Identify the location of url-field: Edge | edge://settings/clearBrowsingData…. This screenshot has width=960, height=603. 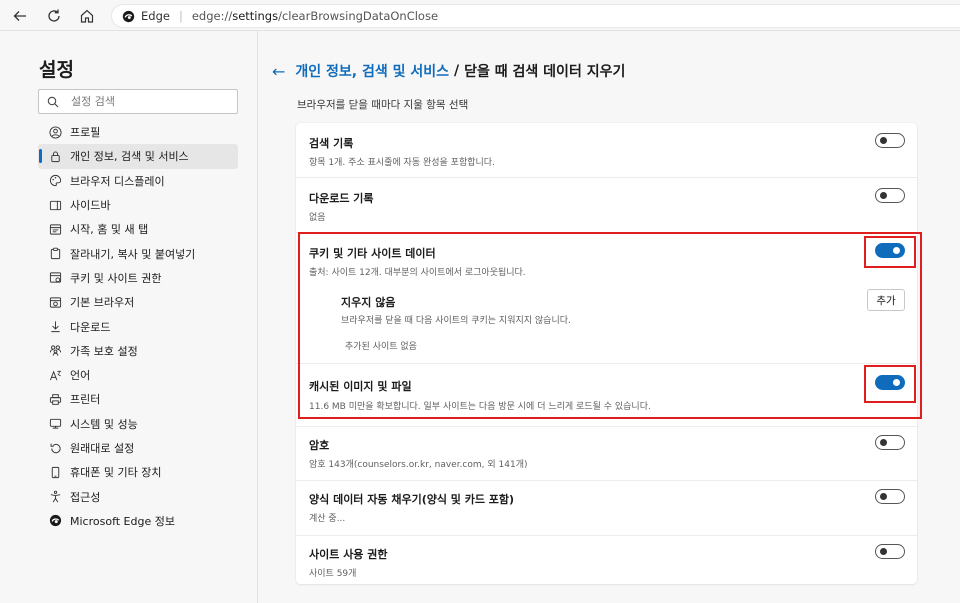
(535, 16).